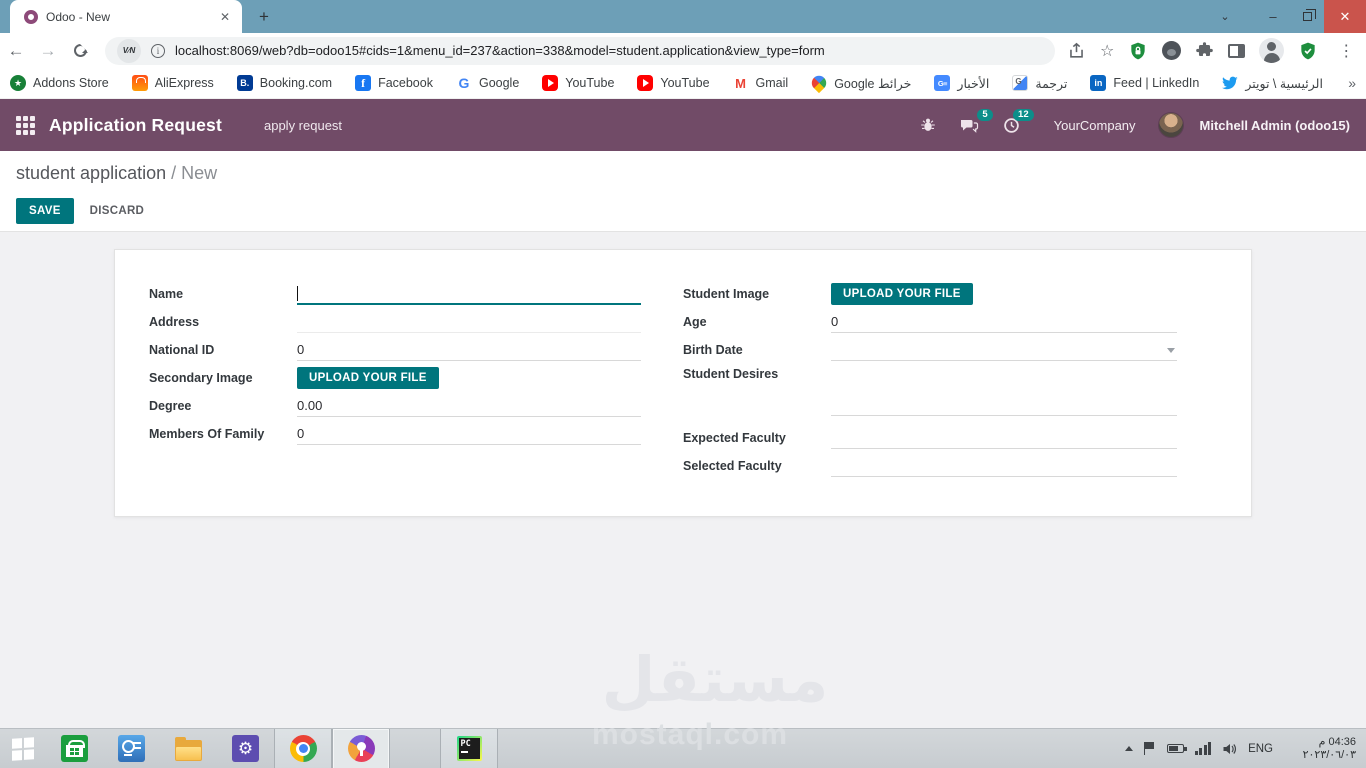 Image resolution: width=1366 pixels, height=768 pixels. I want to click on tray-clock: 04:36 م ٢٠٢٣/٠٦/٠٣, so click(1320, 749).